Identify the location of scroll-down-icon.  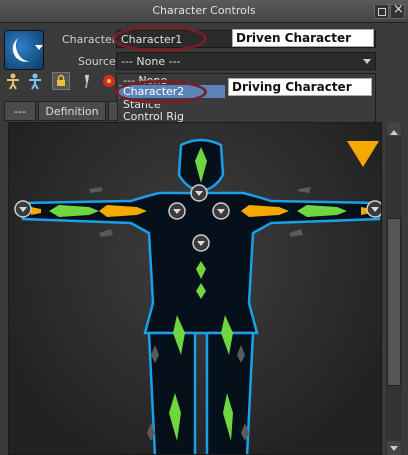
(394, 448).